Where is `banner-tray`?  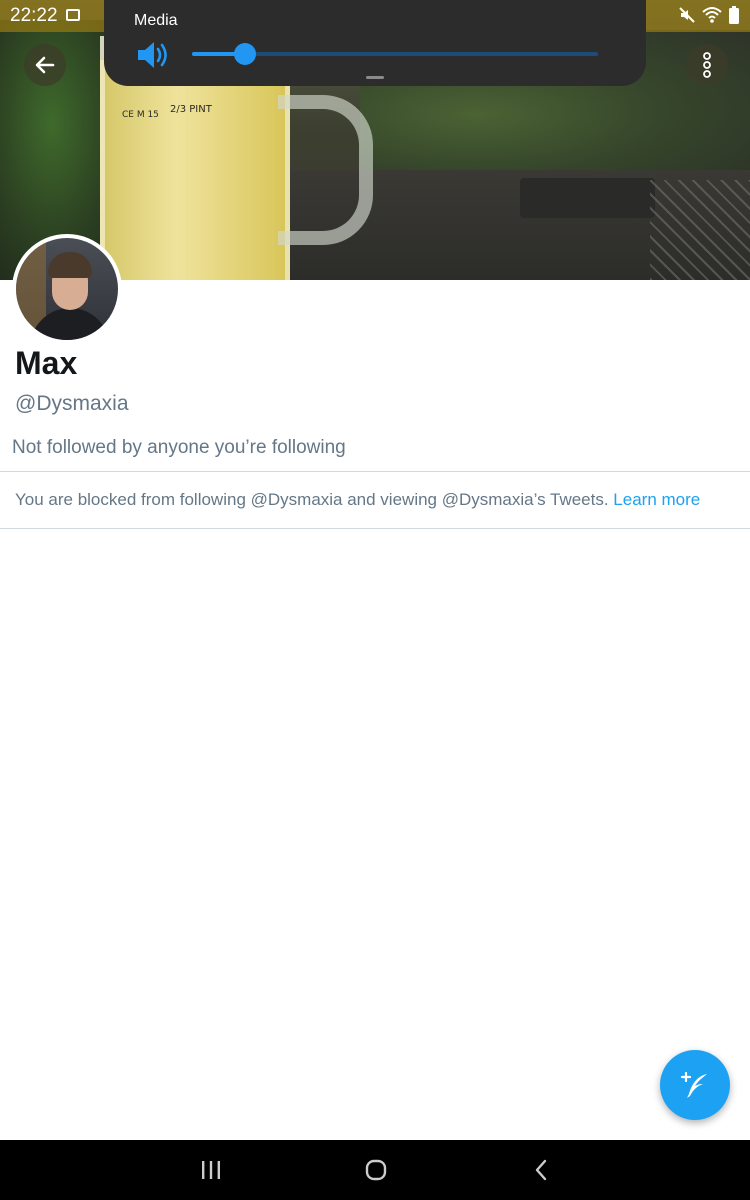
banner-tray is located at coordinates (587, 198).